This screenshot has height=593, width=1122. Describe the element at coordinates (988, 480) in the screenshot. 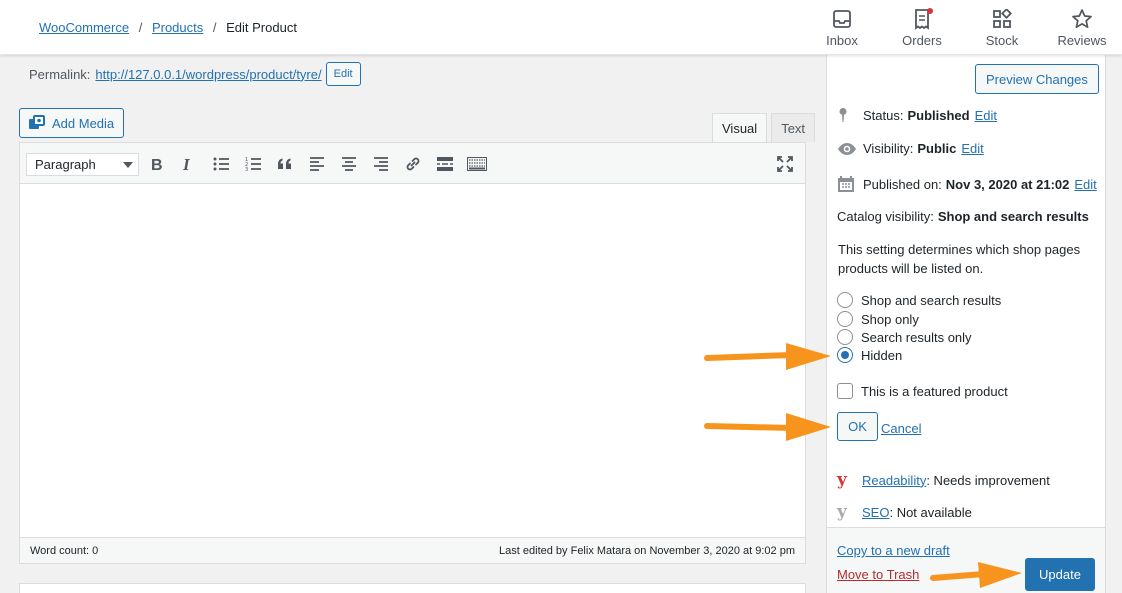

I see `readability-value: : Needs improvement` at that location.